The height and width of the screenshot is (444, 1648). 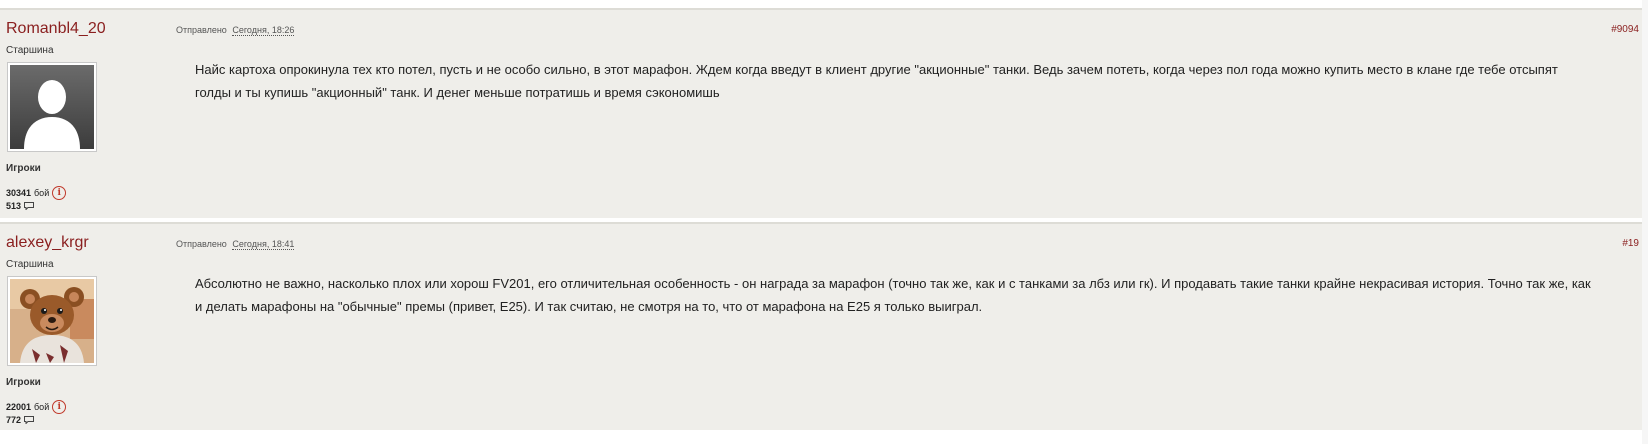 I want to click on puppet-avatar-icon, so click(x=52, y=321).